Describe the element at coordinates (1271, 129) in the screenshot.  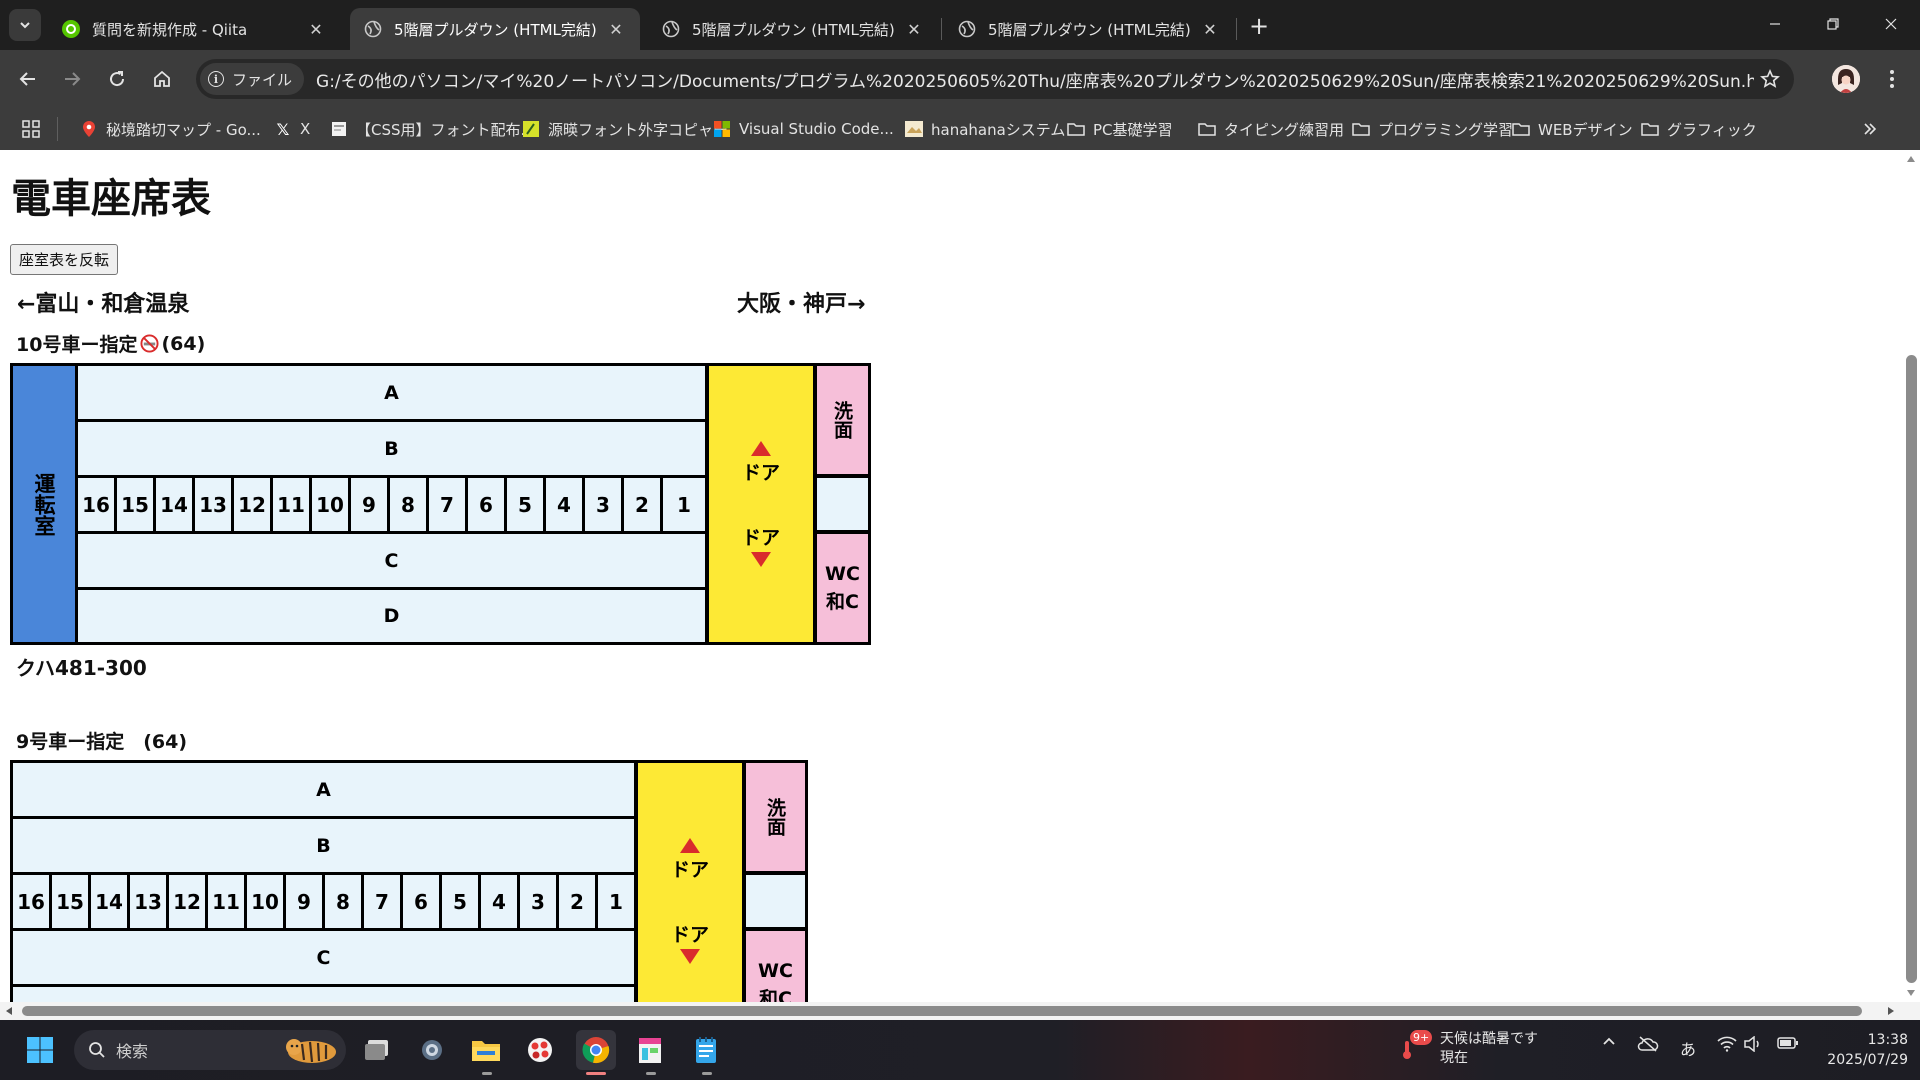
I see `bookmark-folder: タイピング練習用` at that location.